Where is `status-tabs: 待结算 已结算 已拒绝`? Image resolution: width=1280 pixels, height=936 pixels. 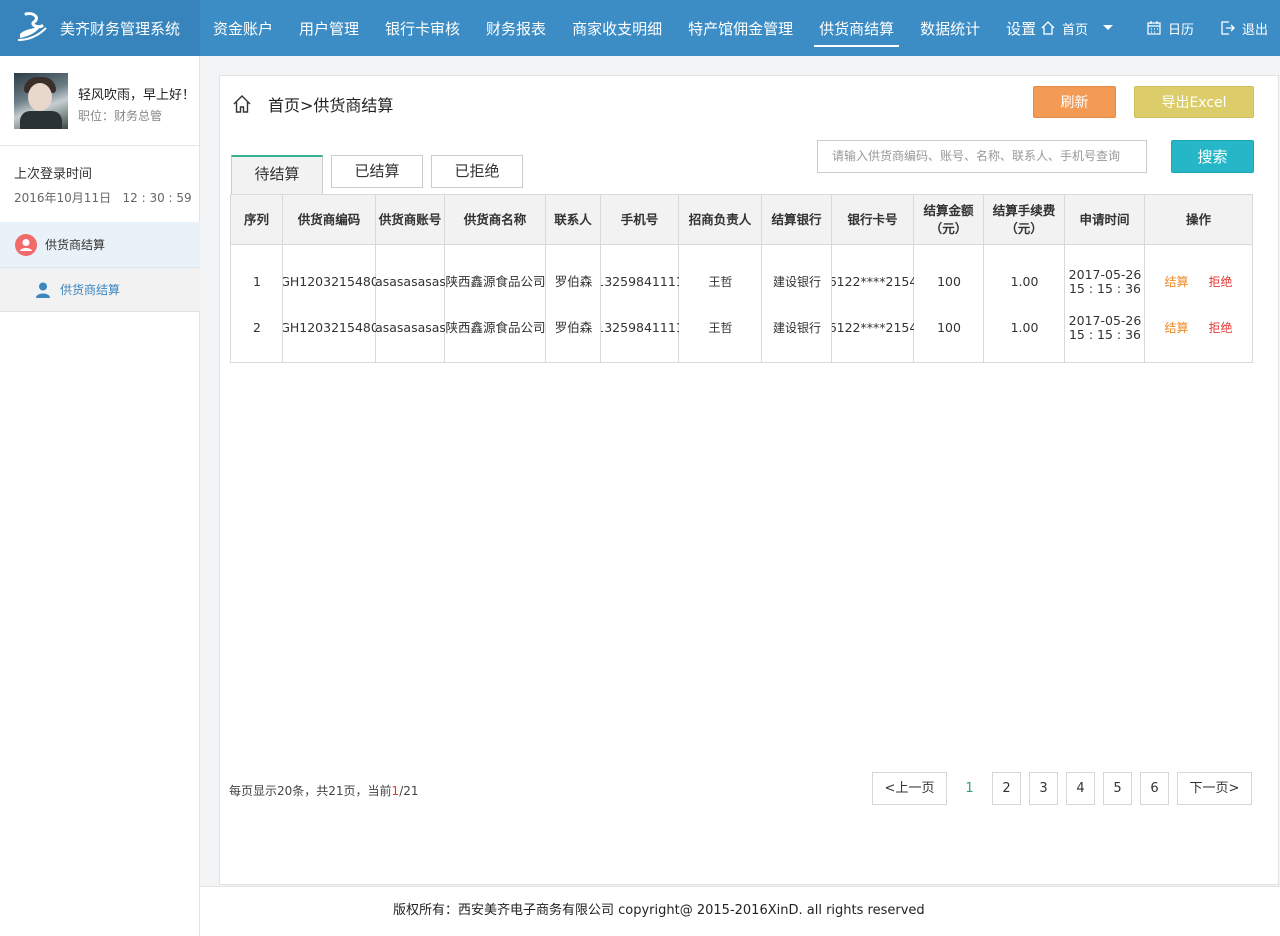 status-tabs: 待结算 已结算 已拒绝 is located at coordinates (381, 175).